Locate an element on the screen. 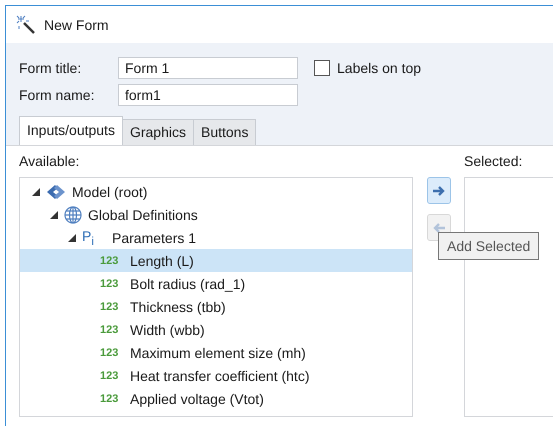 The height and width of the screenshot is (426, 553). tree-row: 123 Heat transfer coefficient (htc) is located at coordinates (216, 375).